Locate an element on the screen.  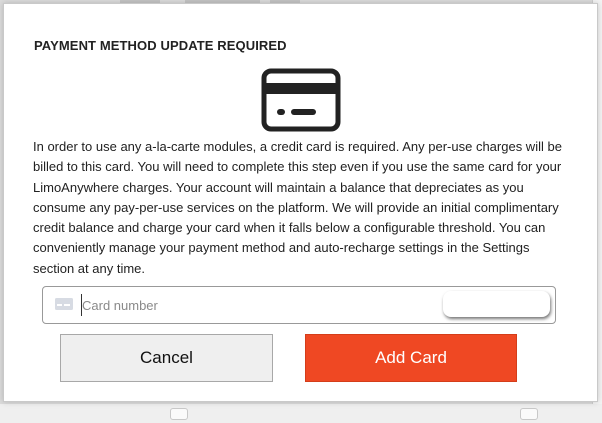
background-bottom-row is located at coordinates (301, 413).